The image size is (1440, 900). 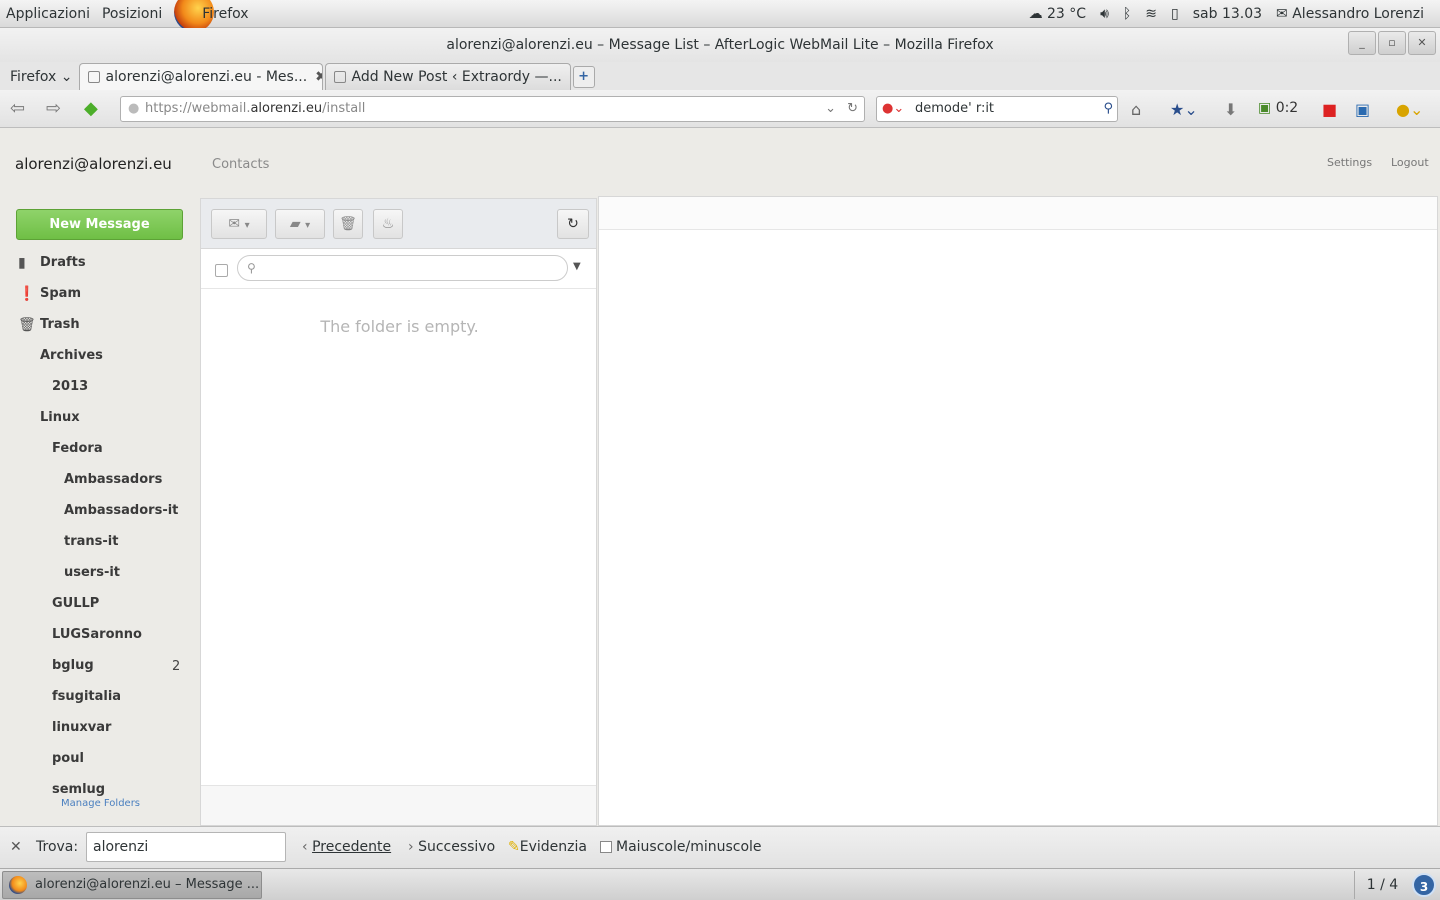 What do you see at coordinates (1350, 14) in the screenshot?
I see `user-menu: ✉ Alessandro Lorenzi` at bounding box center [1350, 14].